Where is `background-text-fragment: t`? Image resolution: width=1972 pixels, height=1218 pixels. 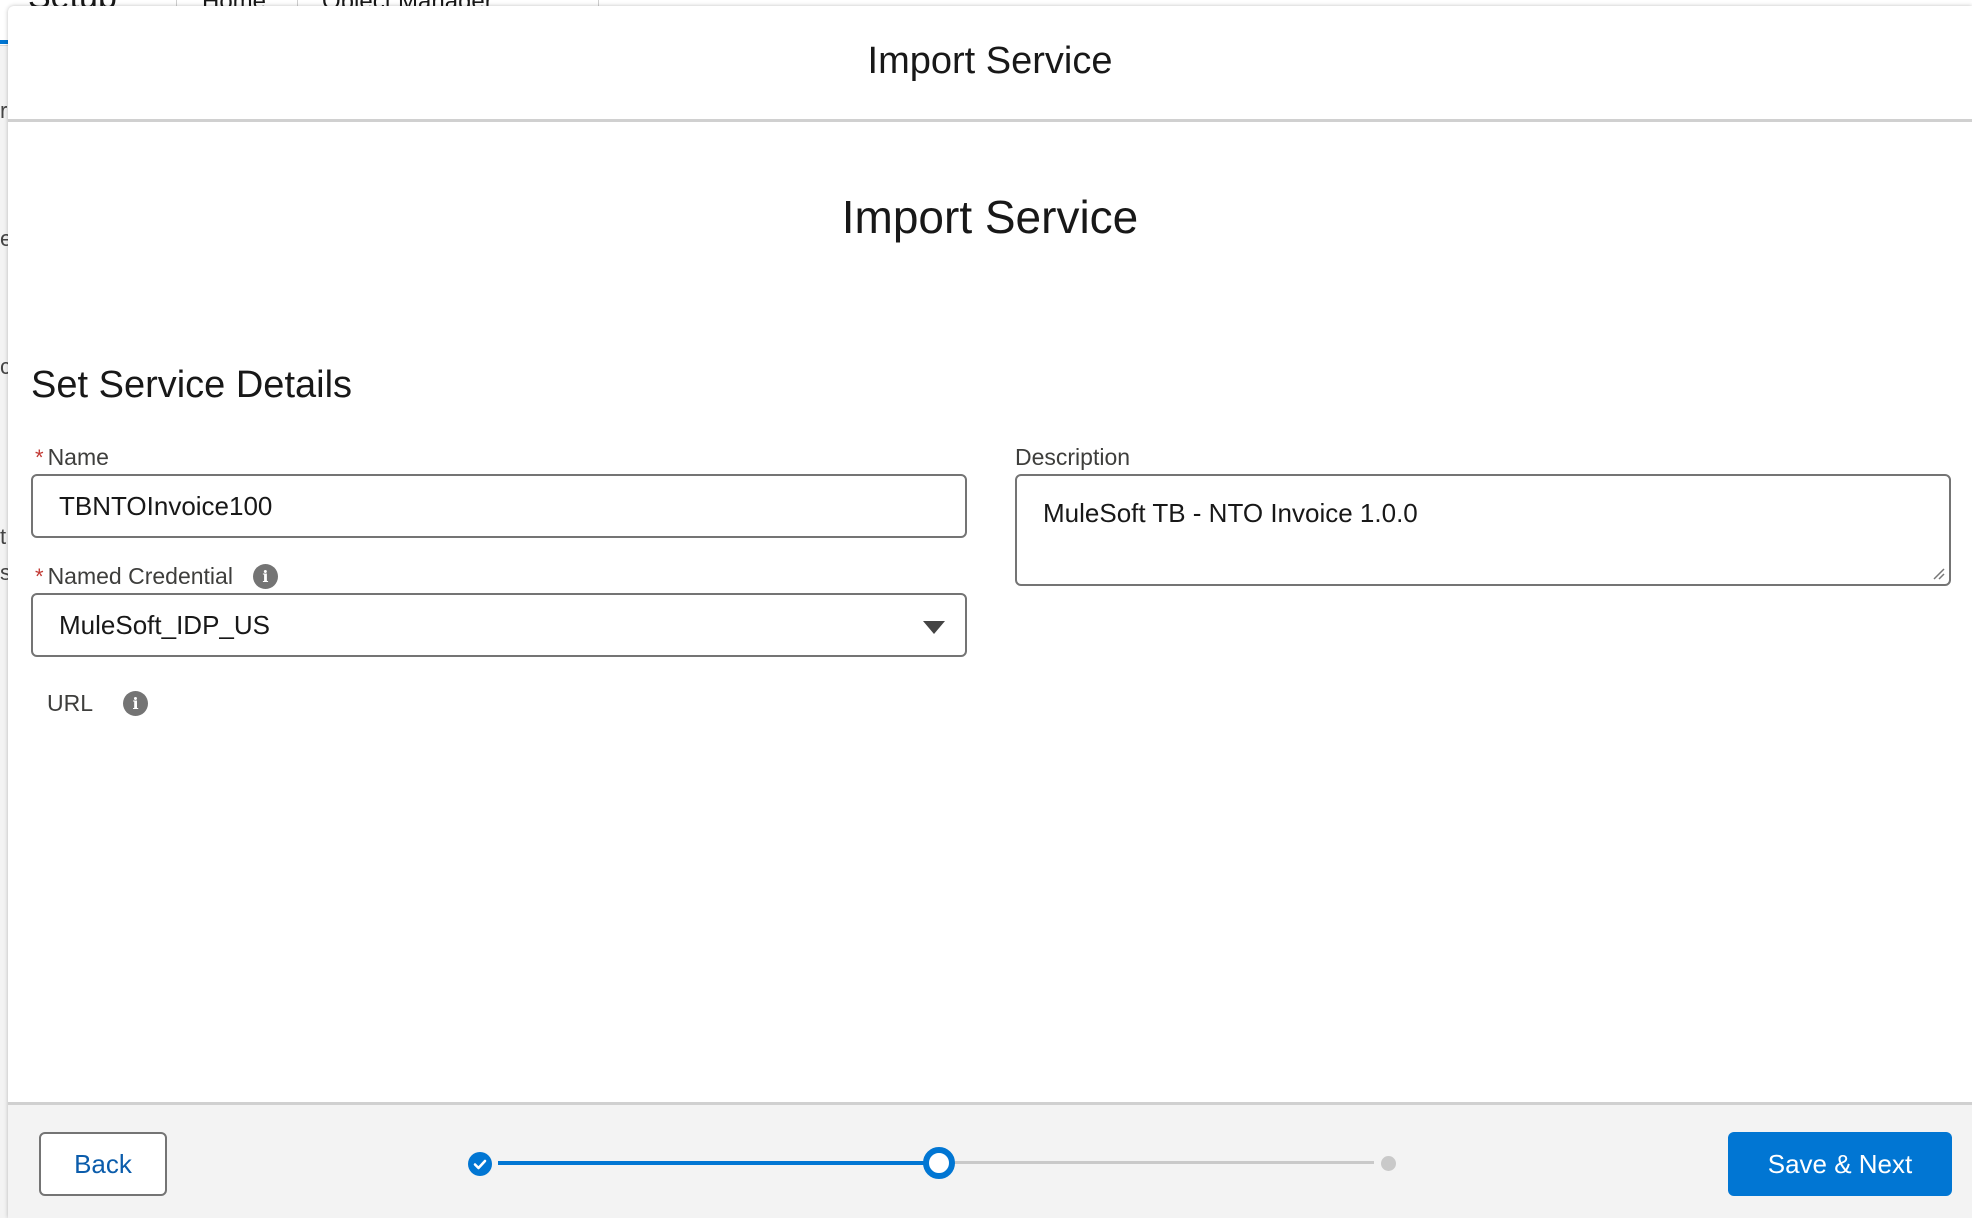
background-text-fragment: t is located at coordinates (3, 536).